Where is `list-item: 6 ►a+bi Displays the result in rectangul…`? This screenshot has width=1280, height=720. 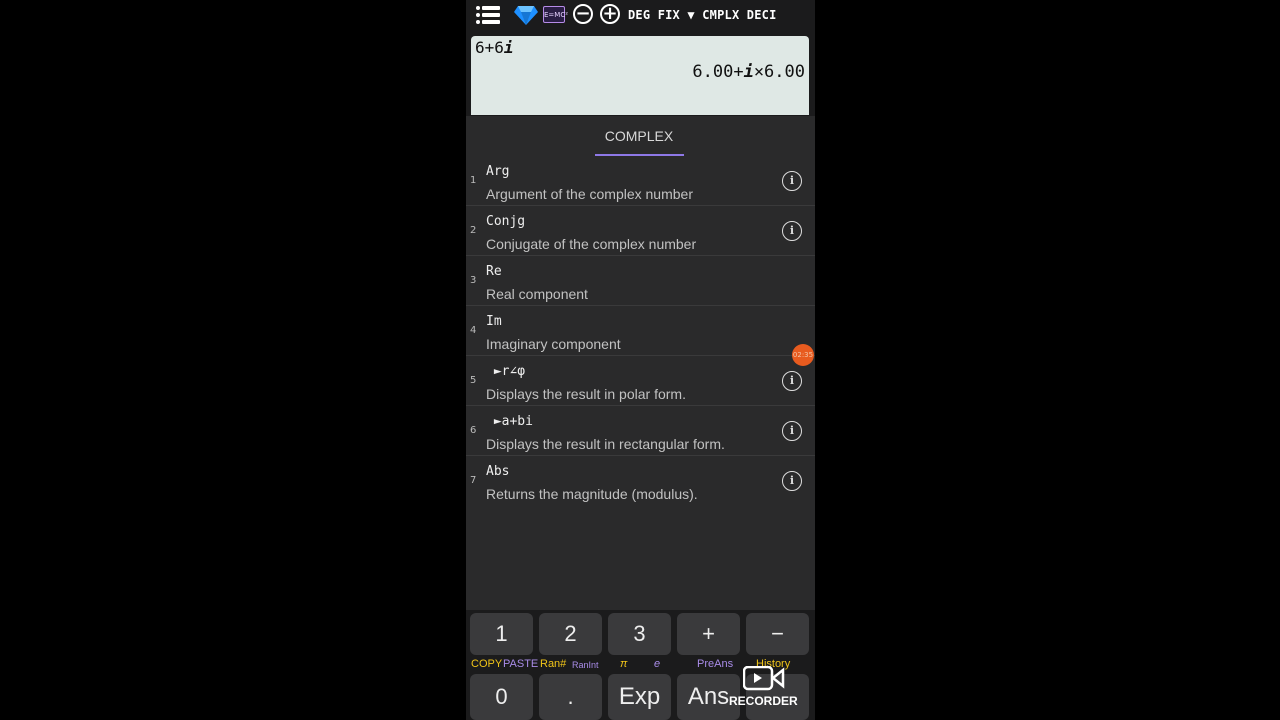
list-item: 6 ►a+bi Displays the result in rectangul… is located at coordinates (640, 431).